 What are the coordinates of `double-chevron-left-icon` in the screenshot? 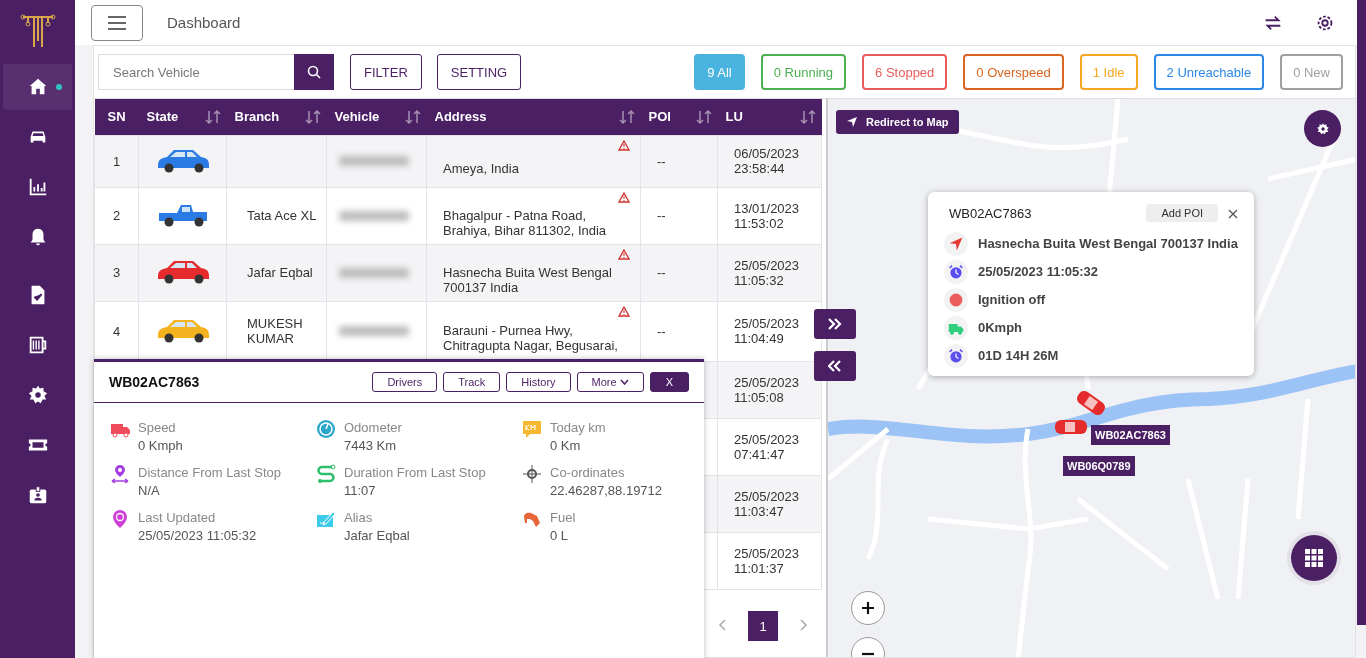 It's located at (835, 366).